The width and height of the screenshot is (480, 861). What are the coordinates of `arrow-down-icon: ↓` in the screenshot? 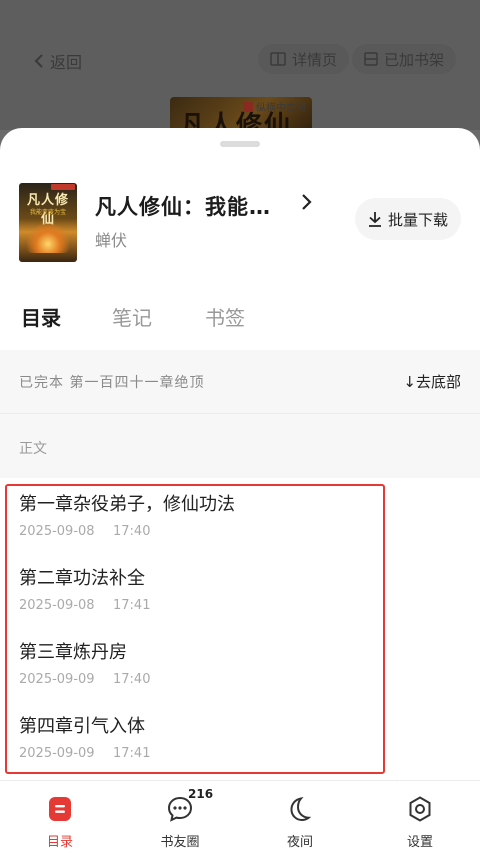 It's located at (409, 382).